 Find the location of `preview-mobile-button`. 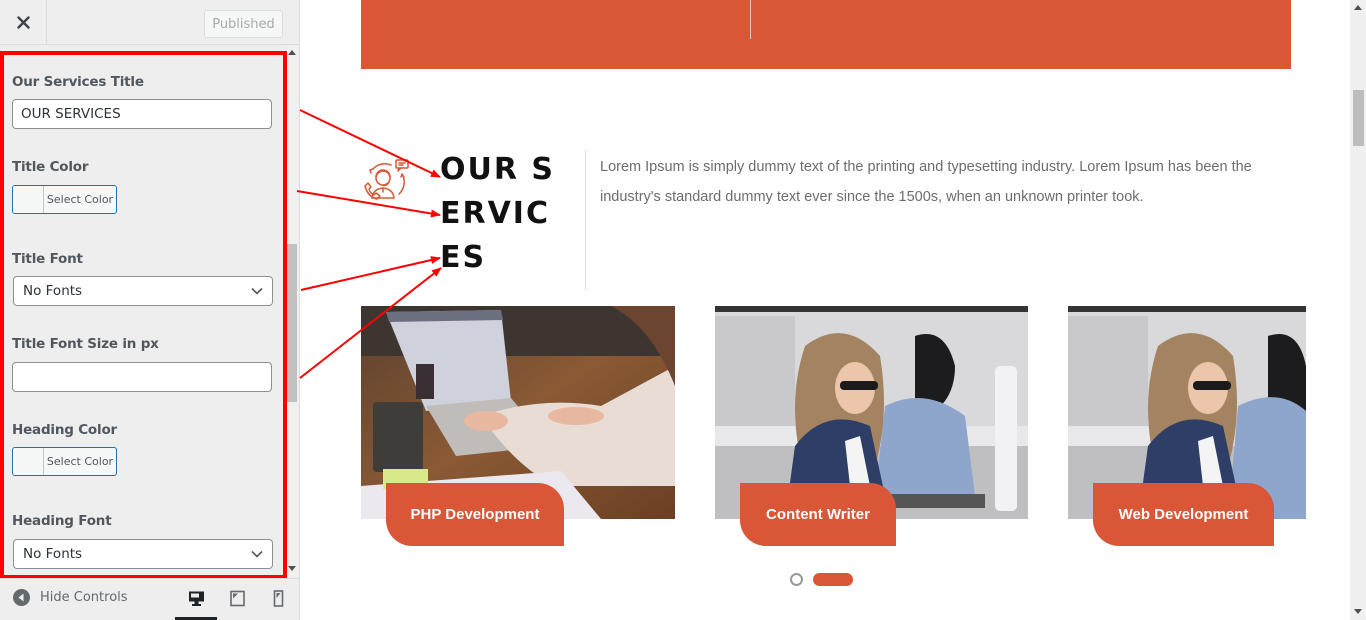

preview-mobile-button is located at coordinates (278, 598).